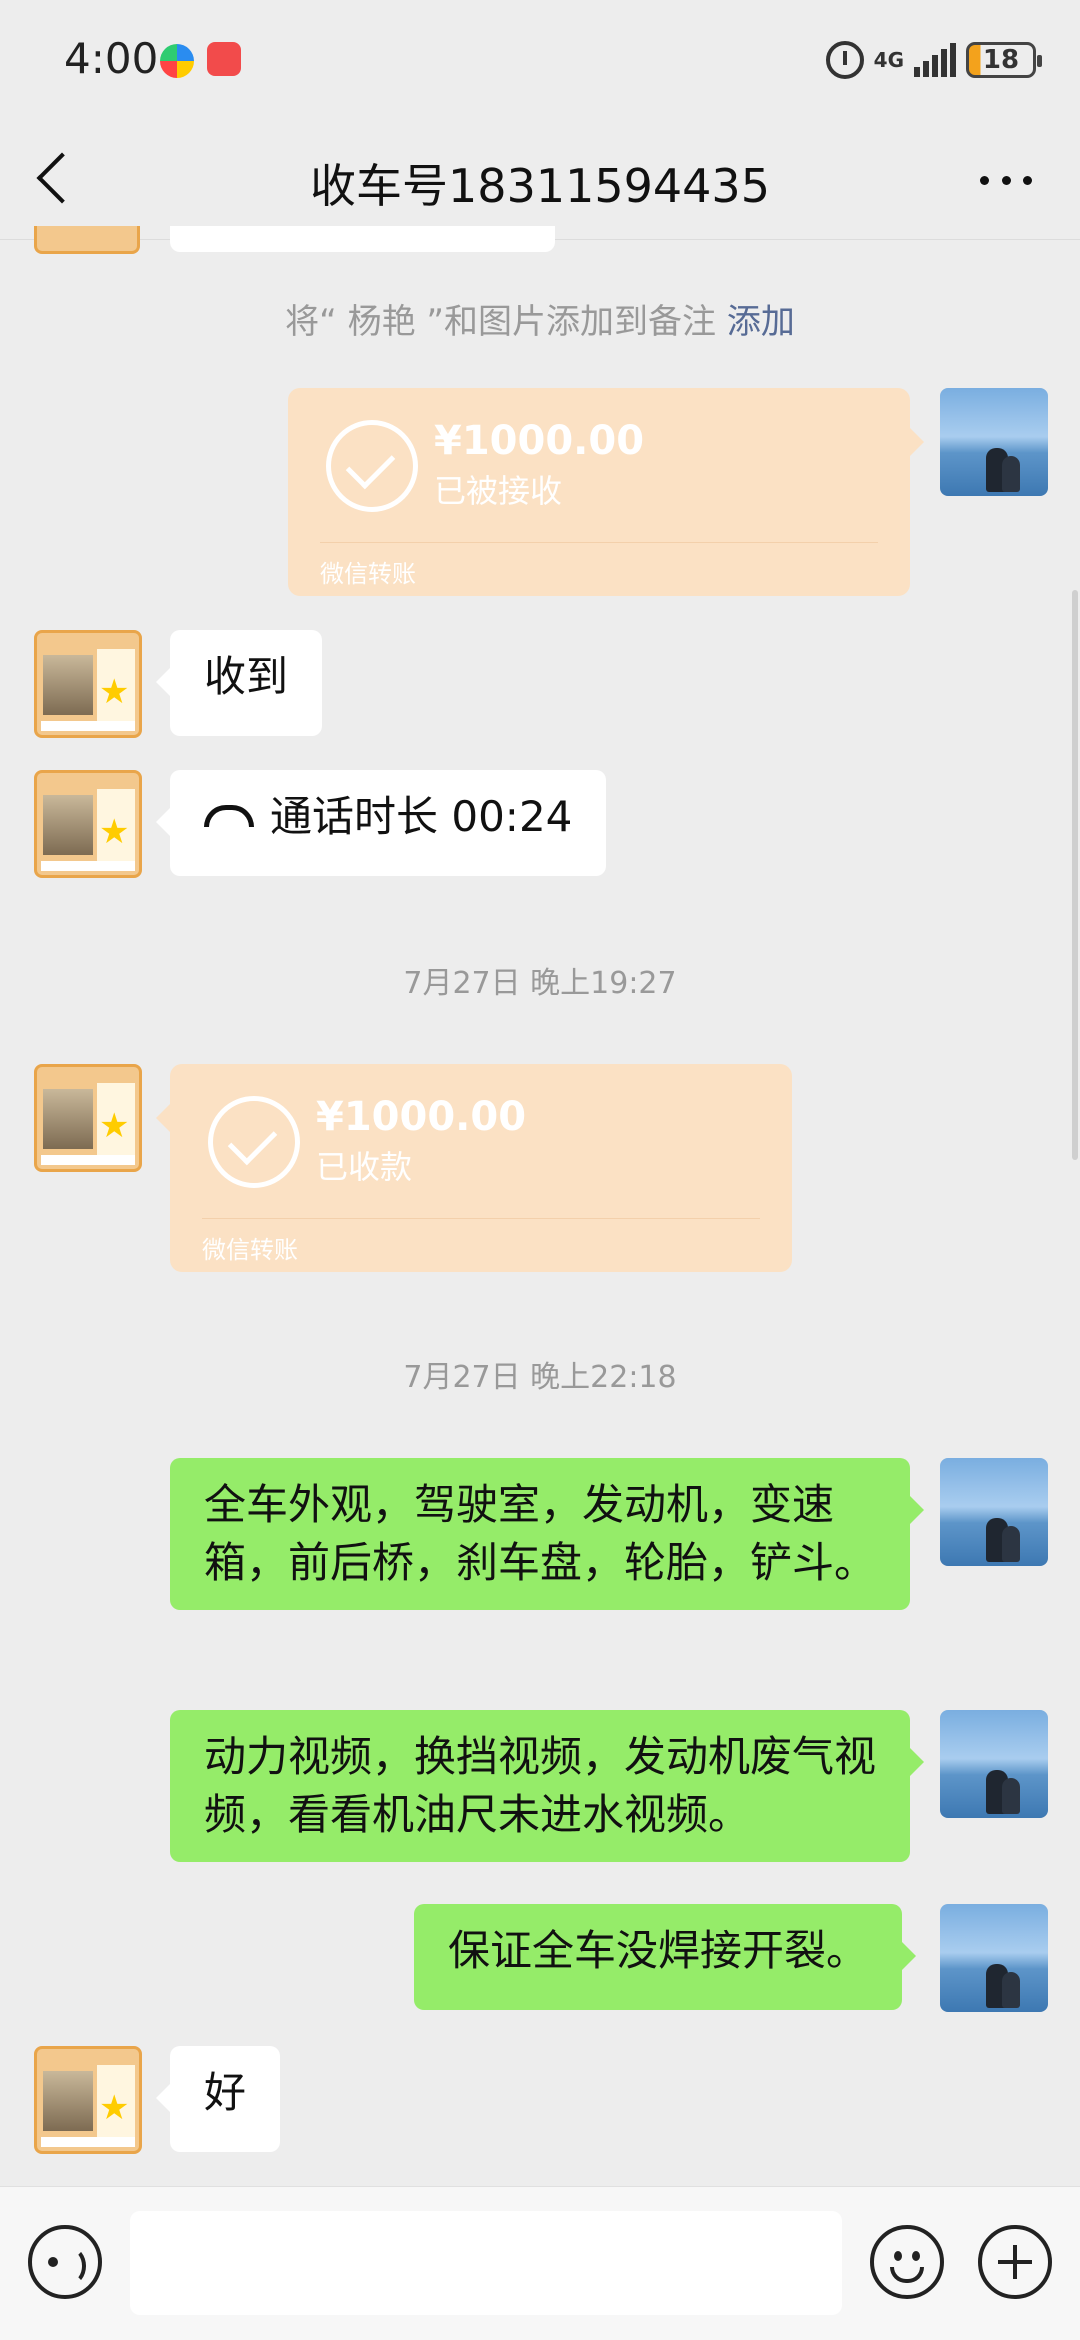 This screenshot has height=2340, width=1080. What do you see at coordinates (474, 1168) in the screenshot?
I see `transfer-card-received: ¥1000.00 已收款 微信转账` at bounding box center [474, 1168].